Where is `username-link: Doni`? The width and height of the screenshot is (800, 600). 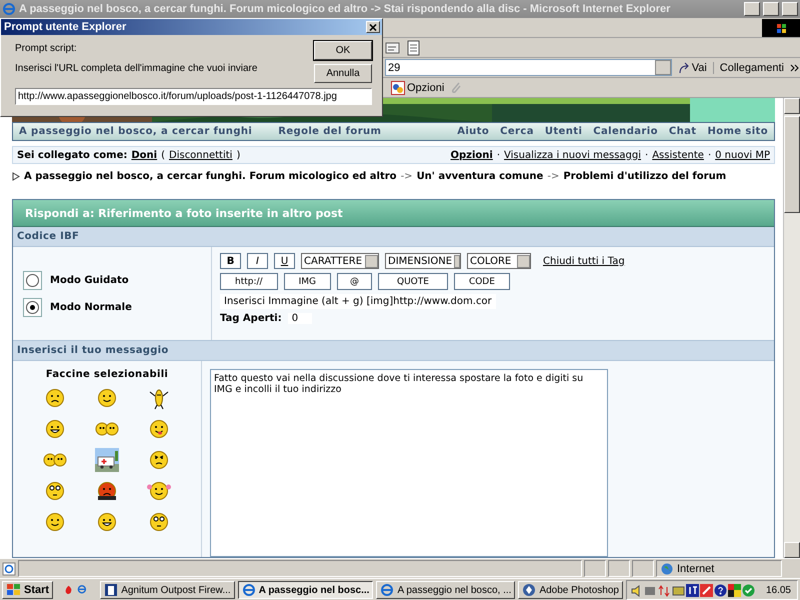 username-link: Doni is located at coordinates (144, 155).